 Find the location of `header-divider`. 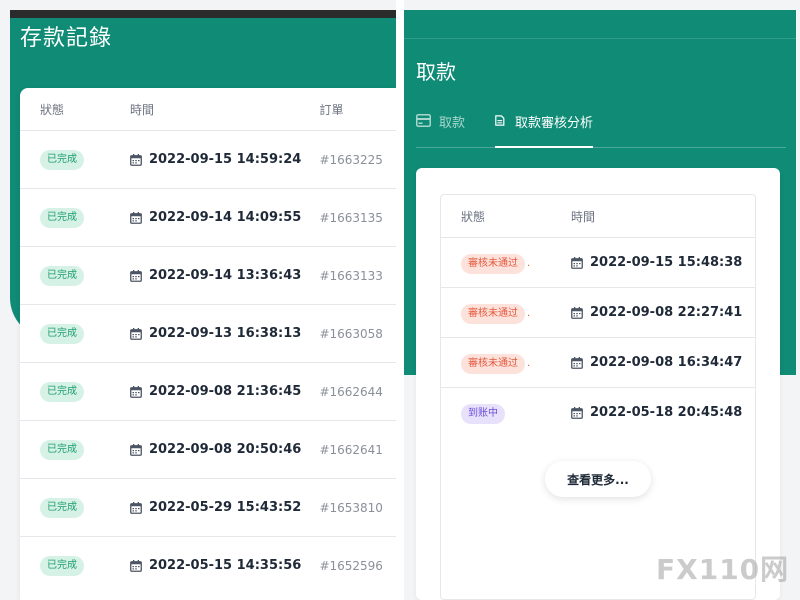

header-divider is located at coordinates (600, 38).